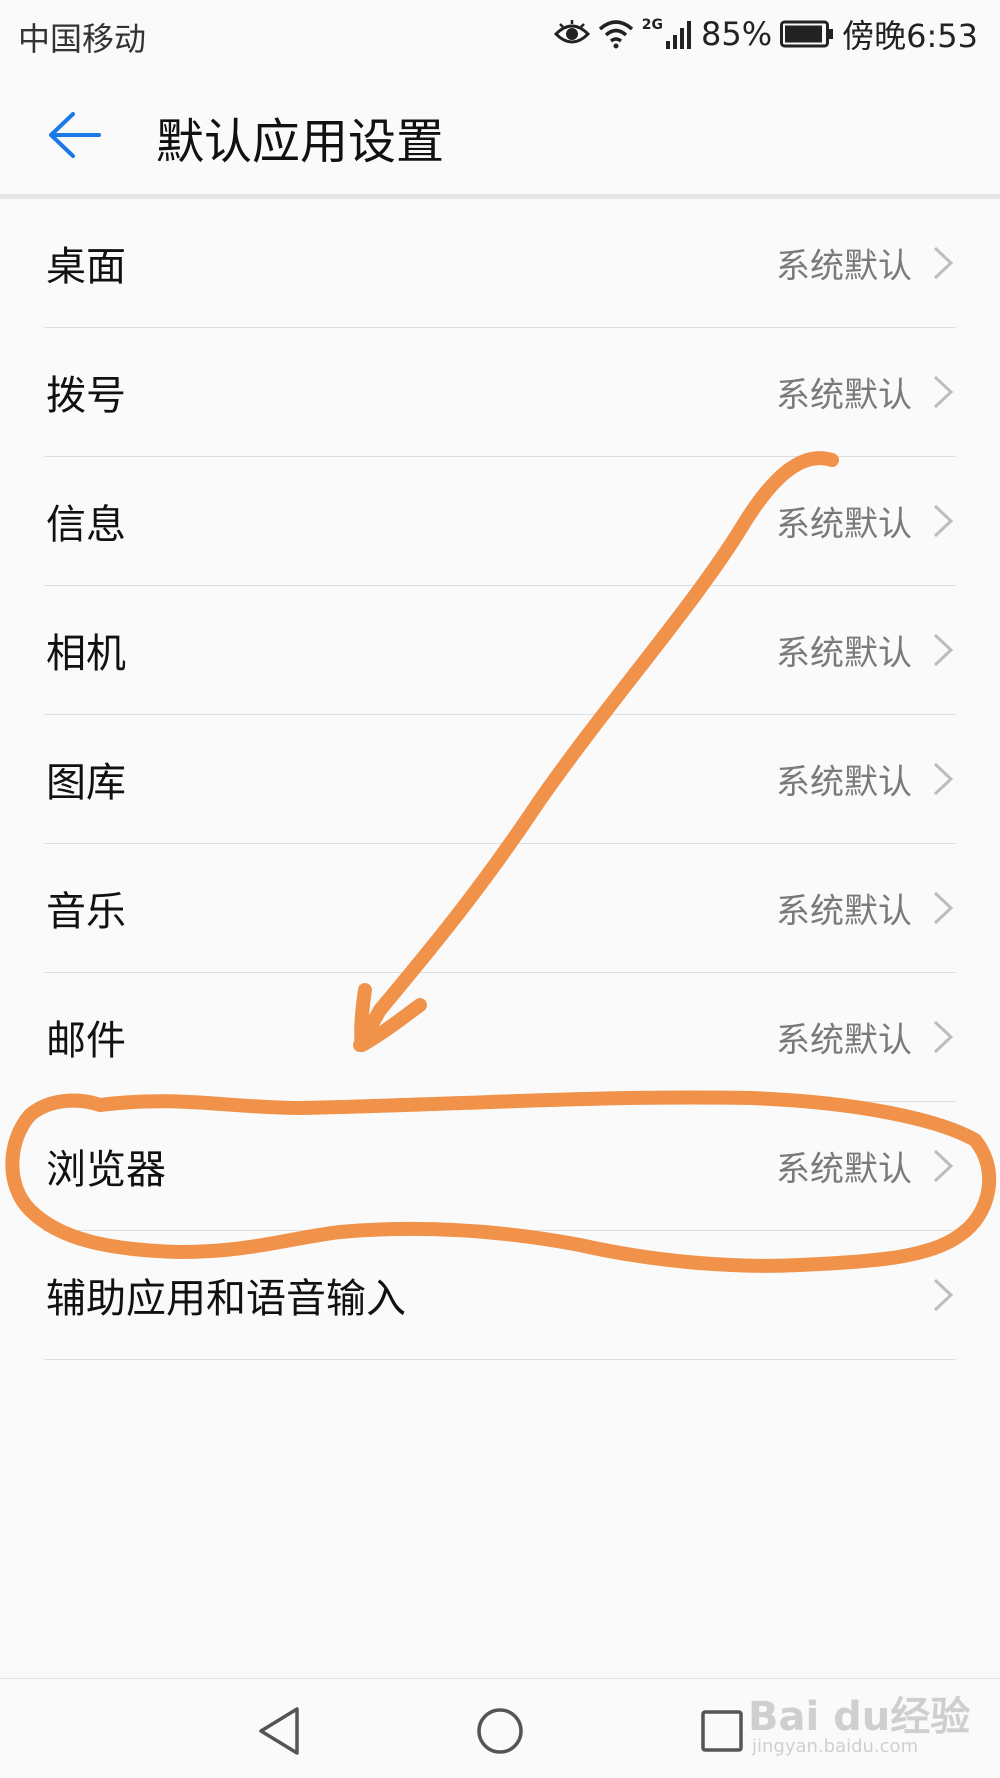 This screenshot has width=1000, height=1778. Describe the element at coordinates (86, 654) in the screenshot. I see `item-label: 相机` at that location.